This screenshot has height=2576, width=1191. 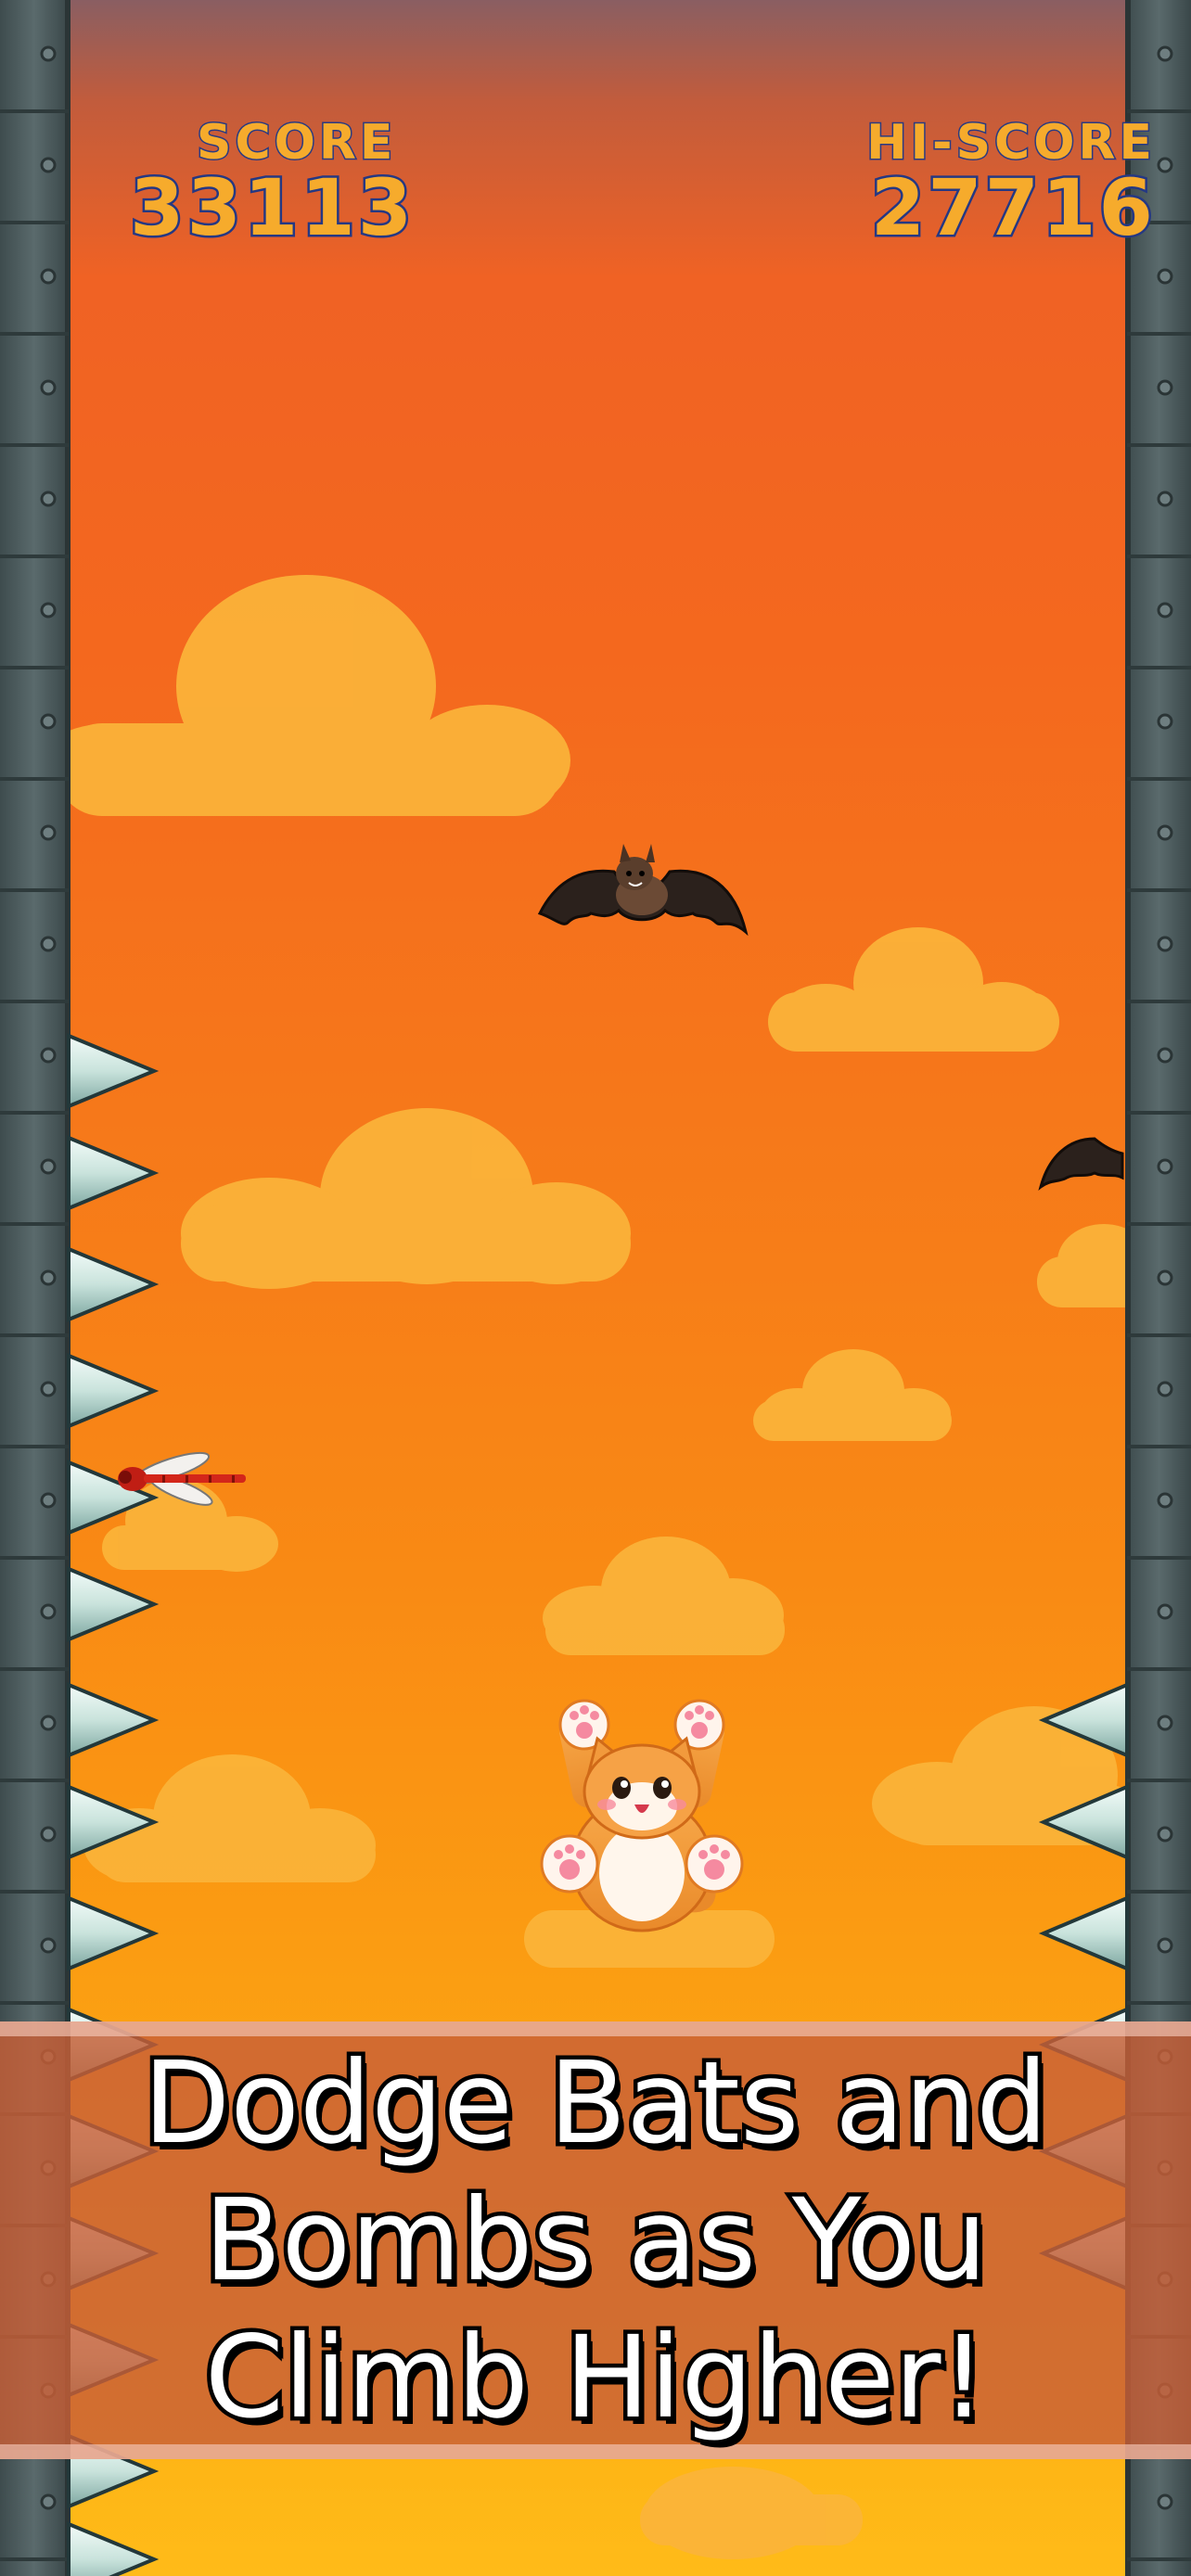 I want to click on hiscore-value: 27716, so click(x=1012, y=207).